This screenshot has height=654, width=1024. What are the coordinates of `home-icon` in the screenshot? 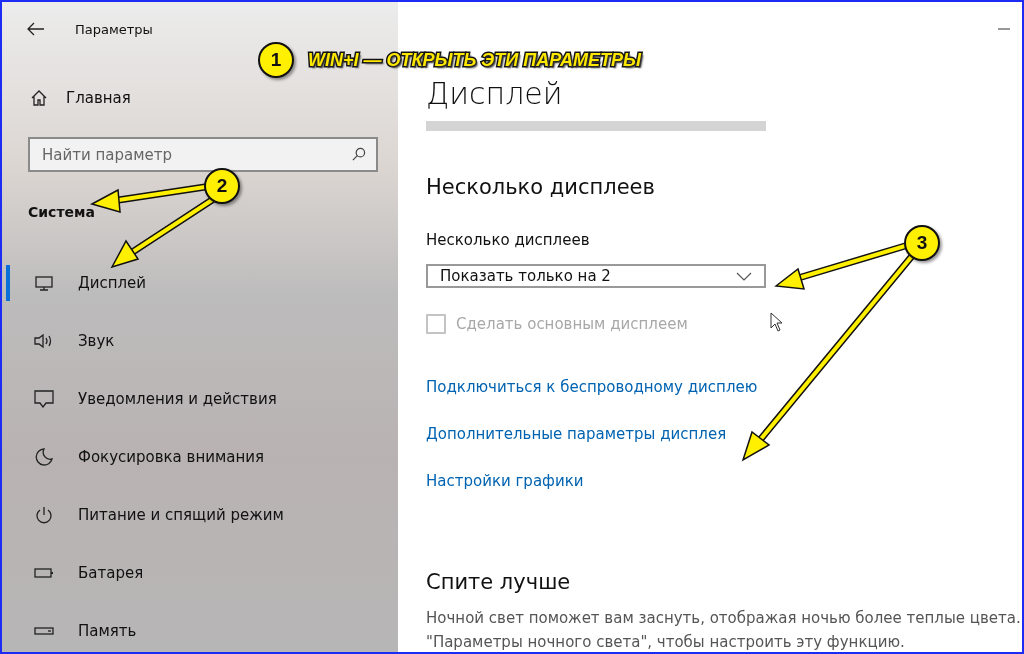 It's located at (39, 98).